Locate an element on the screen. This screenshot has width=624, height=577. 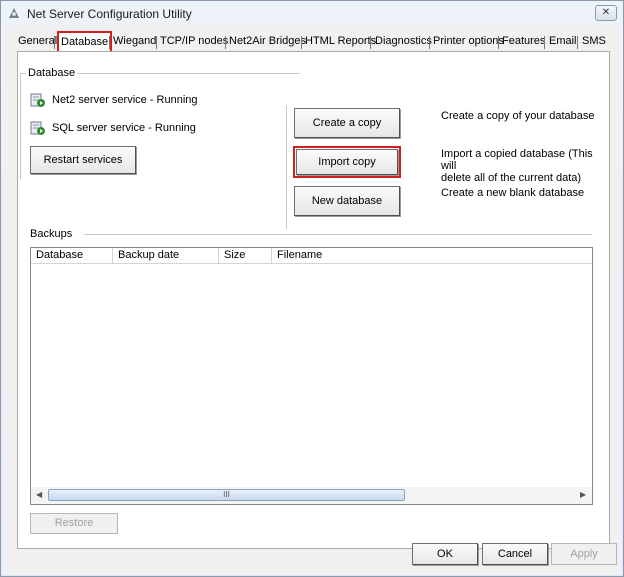
horizontal-scrollbar: ◀ III ▶ is located at coordinates (311, 495).